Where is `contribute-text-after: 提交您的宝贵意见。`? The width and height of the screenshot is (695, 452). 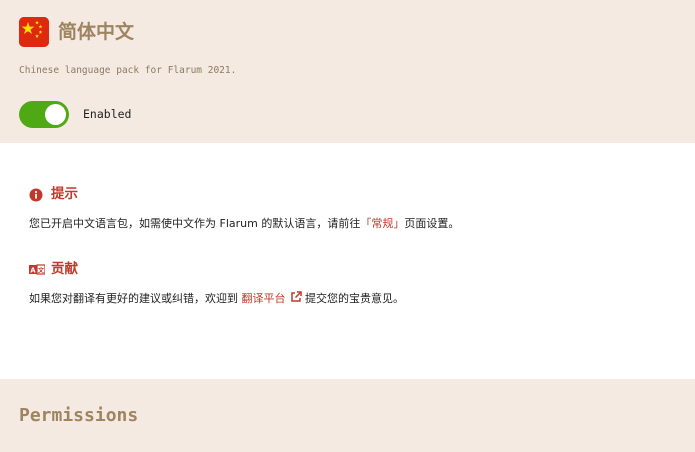
contribute-text-after: 提交您的宝贵意见。 is located at coordinates (354, 298).